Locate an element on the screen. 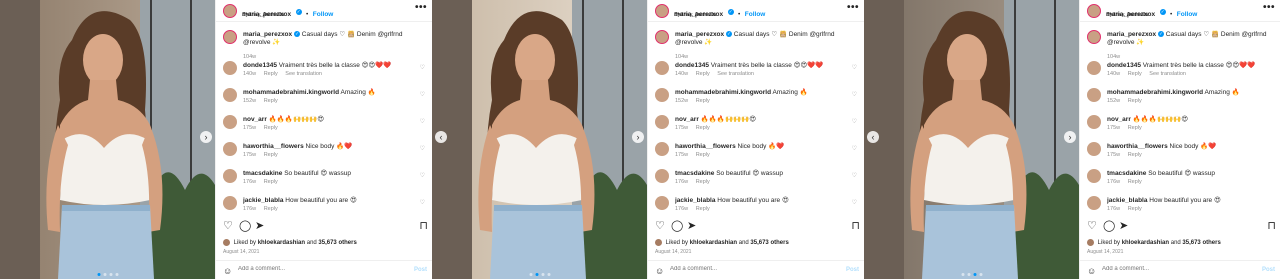 The image size is (1280, 279). comment-username: haworthia__flowers is located at coordinates (1137, 146).